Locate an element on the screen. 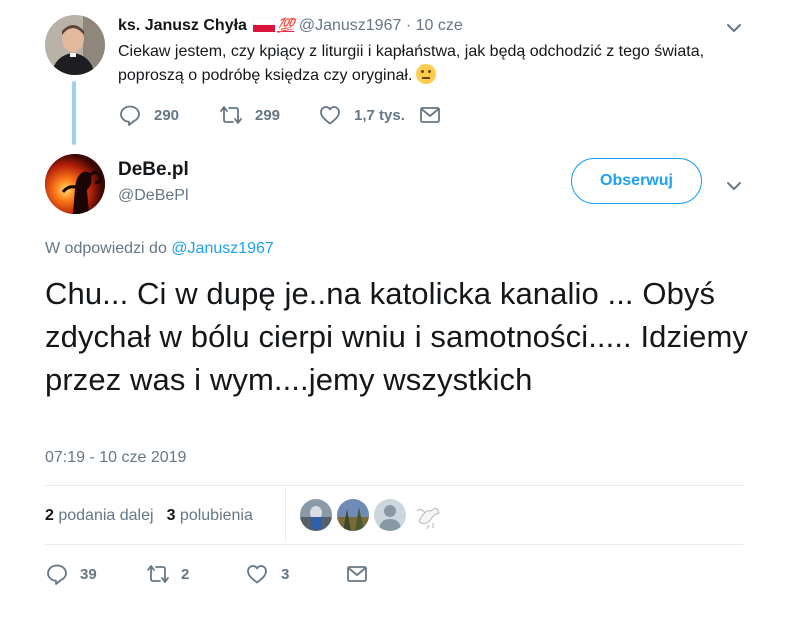 This screenshot has width=786, height=622. reply-count: 39 is located at coordinates (88, 574).